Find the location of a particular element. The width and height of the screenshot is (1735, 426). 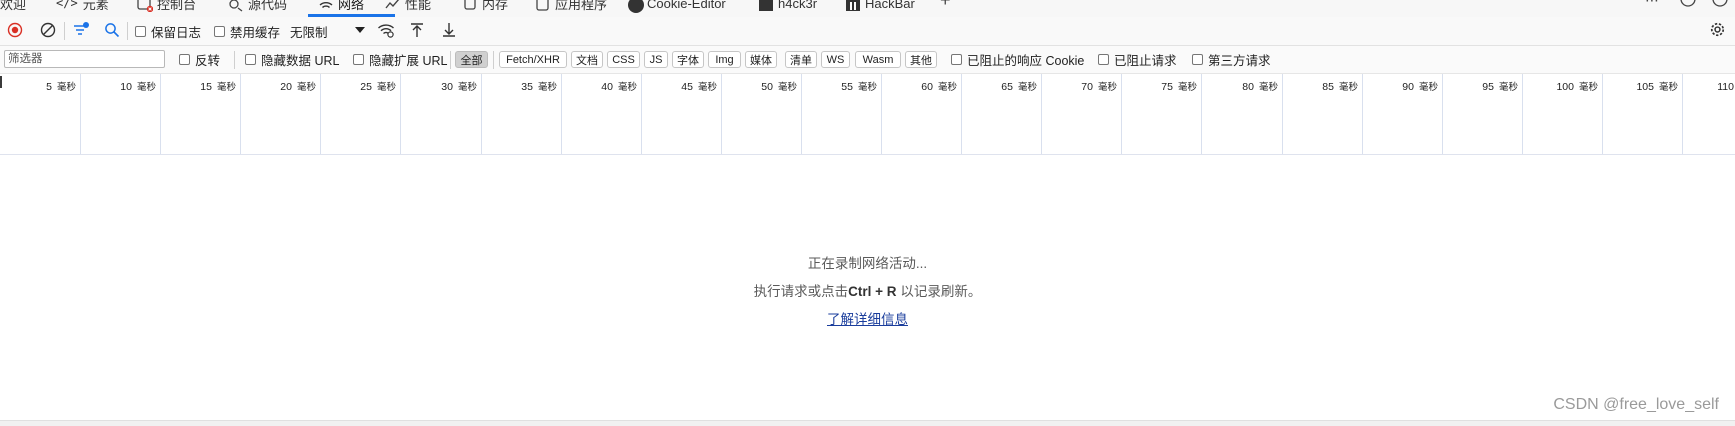

tab-hackbar: HackBar is located at coordinates (880, 6).